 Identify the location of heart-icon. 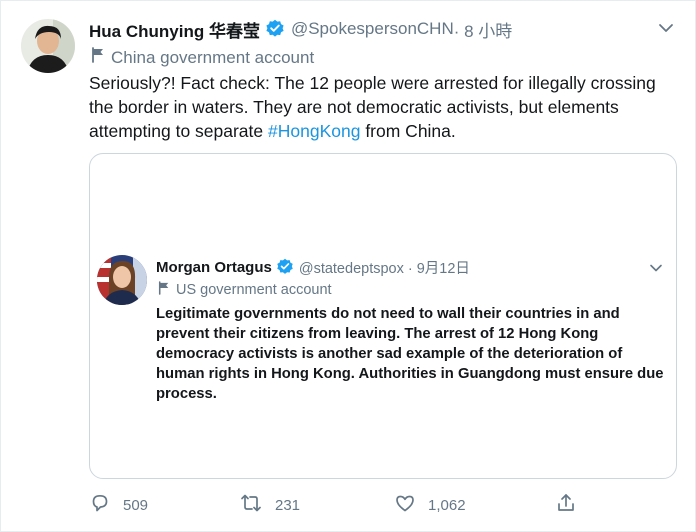
(411, 505).